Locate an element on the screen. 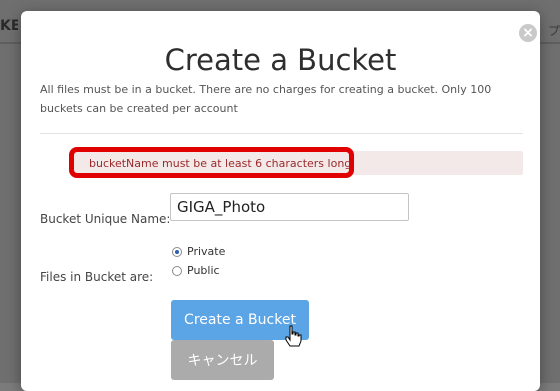 Image resolution: width=560 pixels, height=391 pixels. modal-title: Create a Bucket is located at coordinates (280, 60).